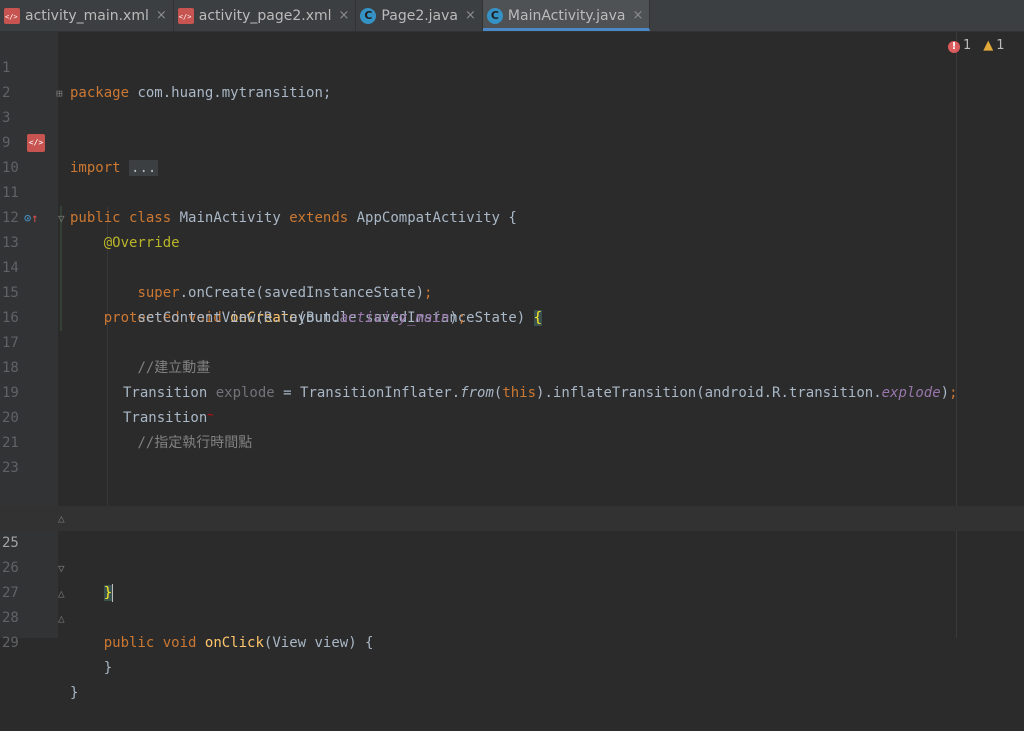  I want to click on keyword: public, so click(129, 643).